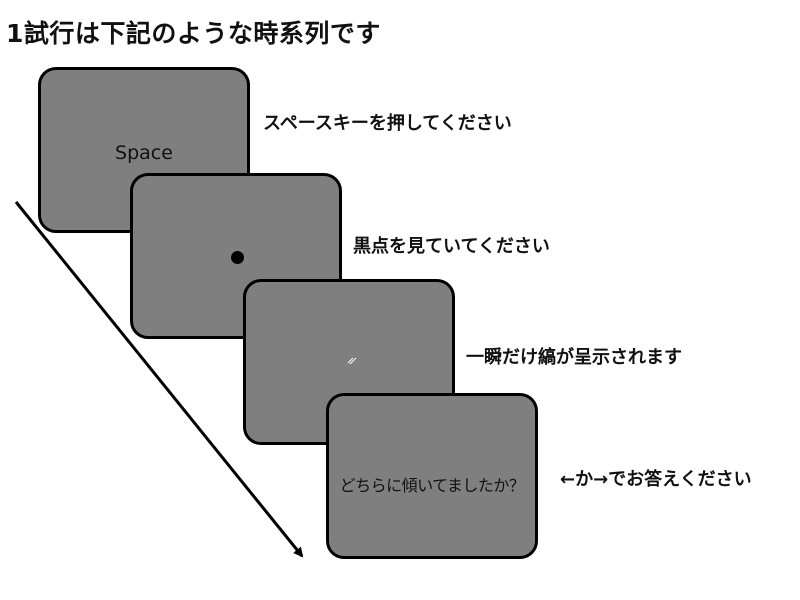 This screenshot has width=800, height=600. I want to click on space-text: Space, so click(144, 153).